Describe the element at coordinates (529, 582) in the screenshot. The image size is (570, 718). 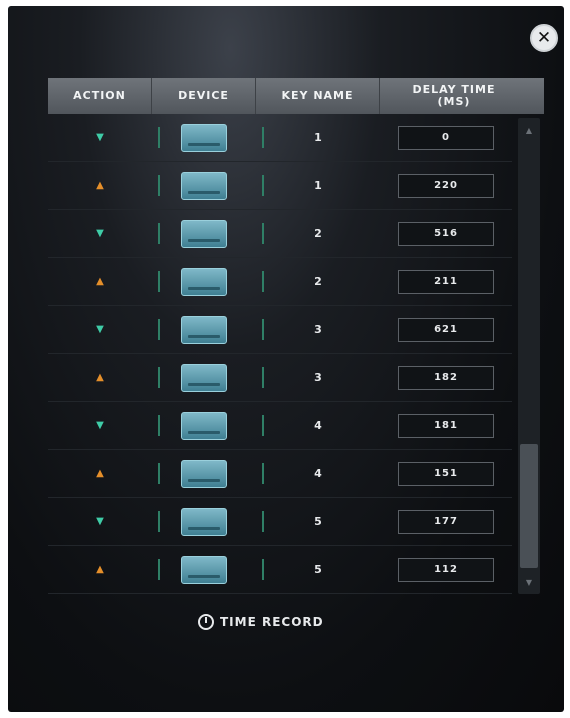
I see `scroll-down-icon: ▼` at that location.